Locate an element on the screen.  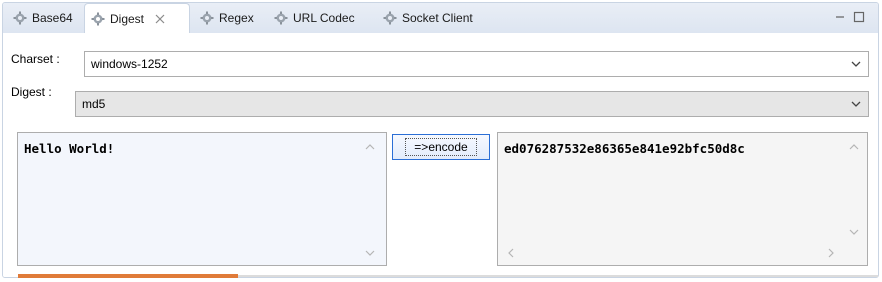
scroll-left-icon is located at coordinates (511, 253).